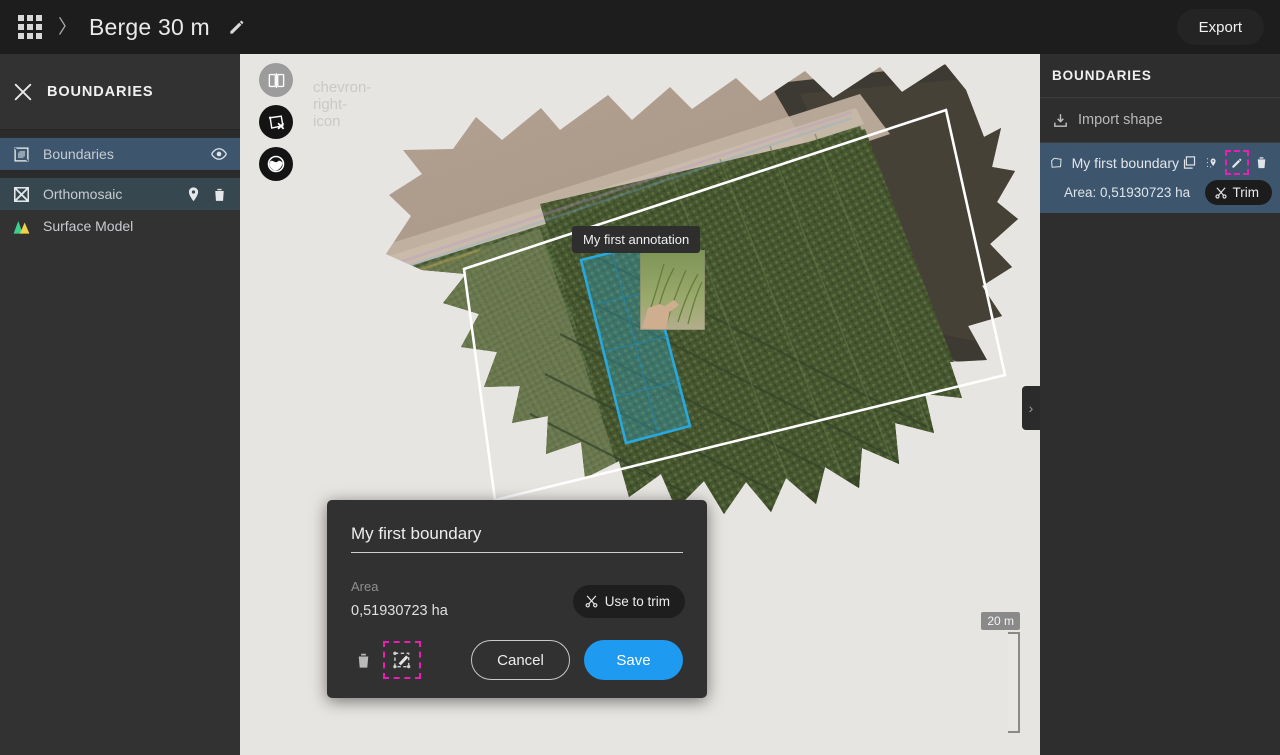  I want to click on chevron-right-icon: chevron-right-icon, so click(342, 104).